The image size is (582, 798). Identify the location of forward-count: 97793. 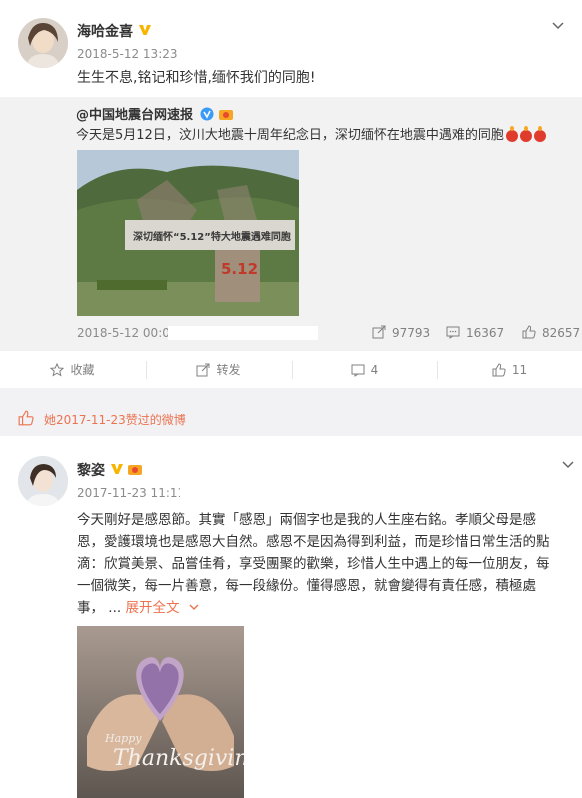
(411, 333).